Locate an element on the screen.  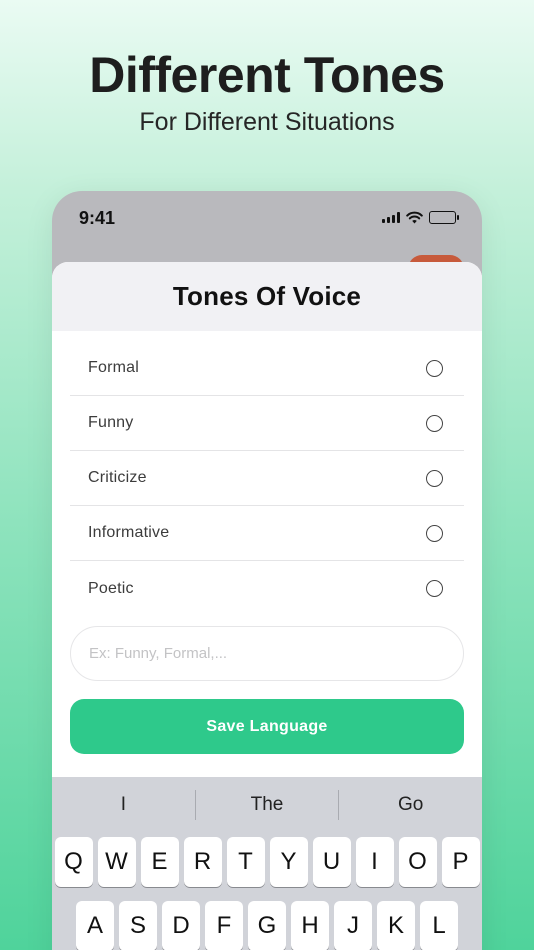
key-h: H is located at coordinates (310, 925).